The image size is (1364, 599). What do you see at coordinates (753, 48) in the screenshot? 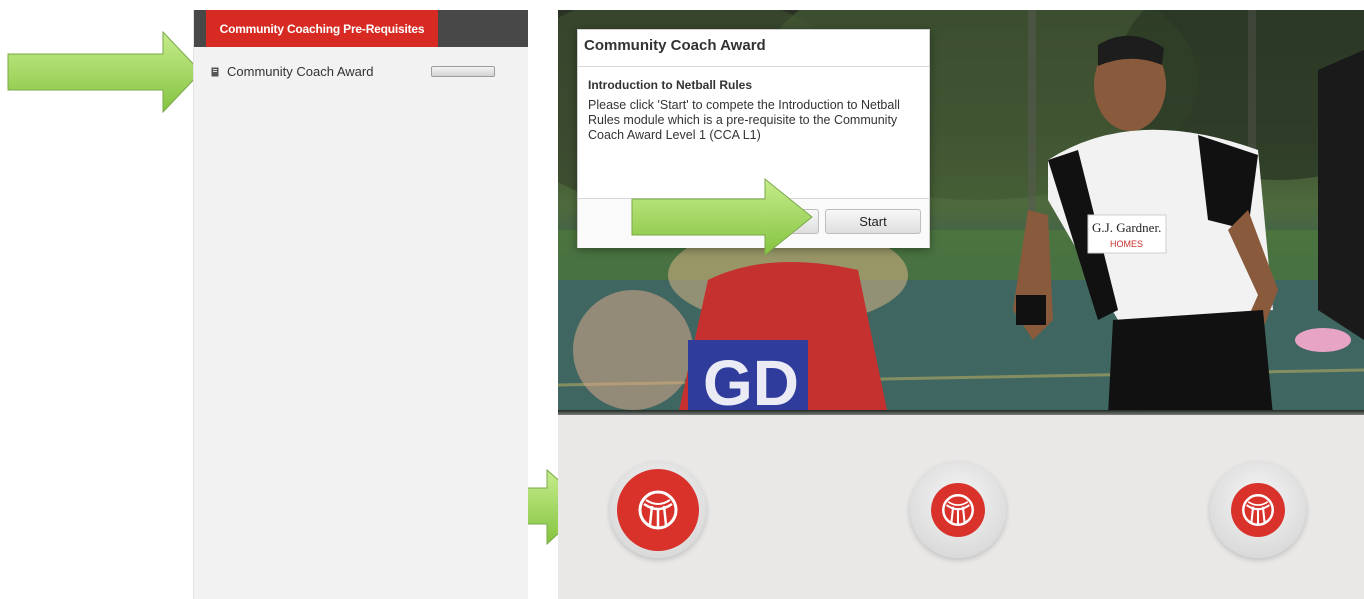
I see `dialog-title: Community Coach Award` at bounding box center [753, 48].